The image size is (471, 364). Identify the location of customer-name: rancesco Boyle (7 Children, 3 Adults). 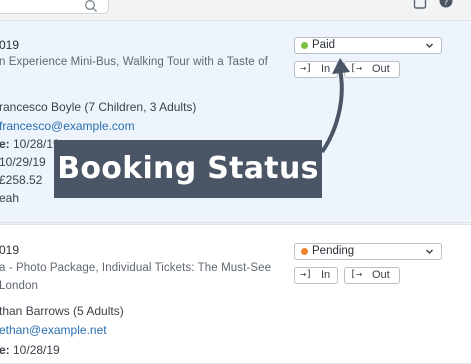
(98, 107).